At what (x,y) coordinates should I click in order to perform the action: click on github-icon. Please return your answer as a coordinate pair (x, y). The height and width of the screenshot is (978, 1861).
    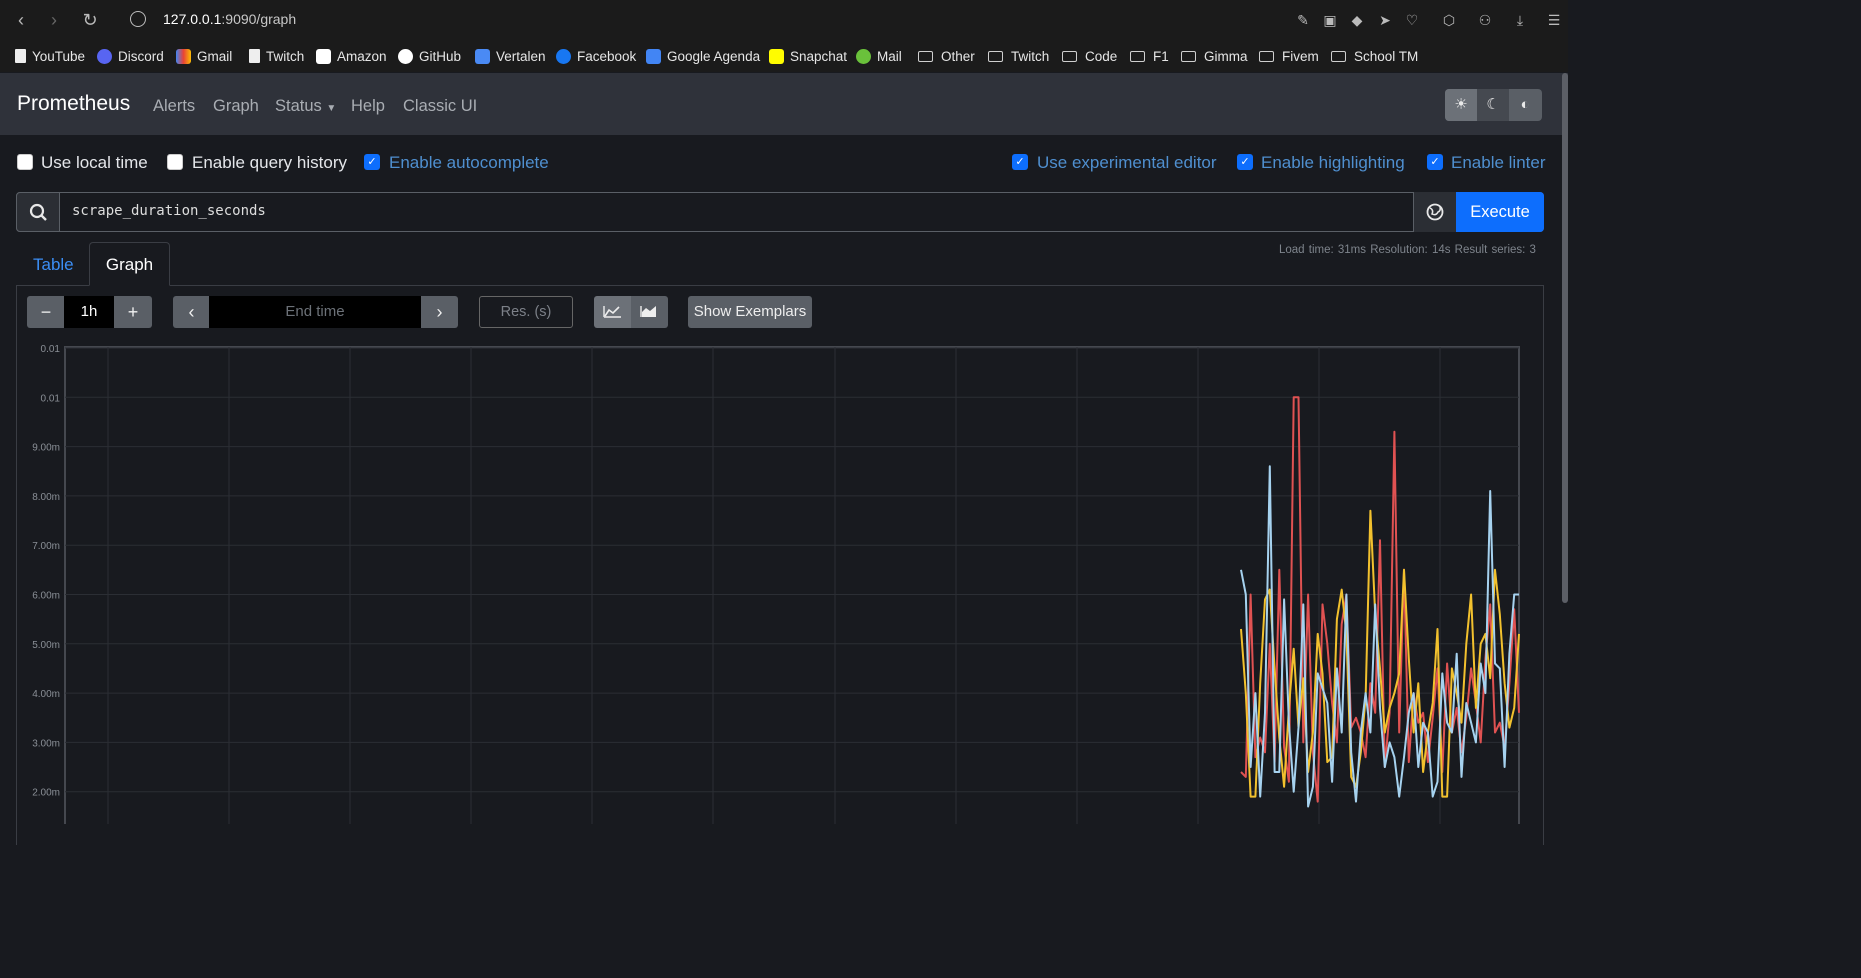
    Looking at the image, I should click on (405, 56).